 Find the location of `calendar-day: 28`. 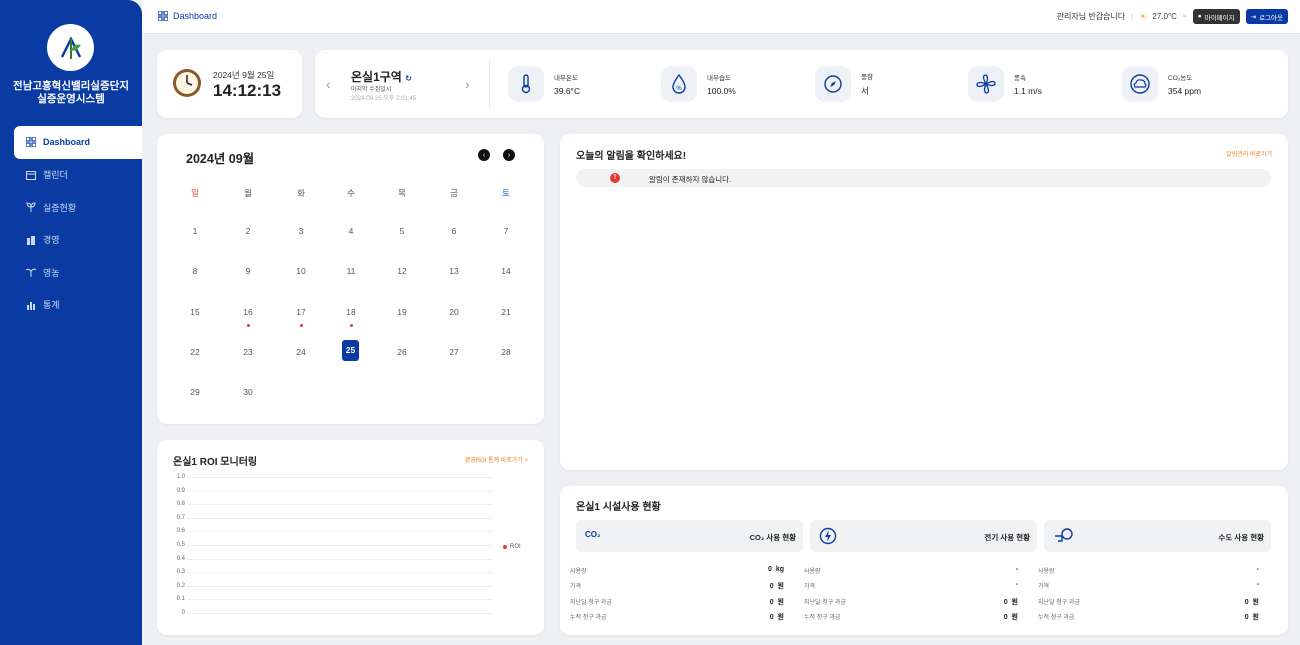

calendar-day: 28 is located at coordinates (506, 352).